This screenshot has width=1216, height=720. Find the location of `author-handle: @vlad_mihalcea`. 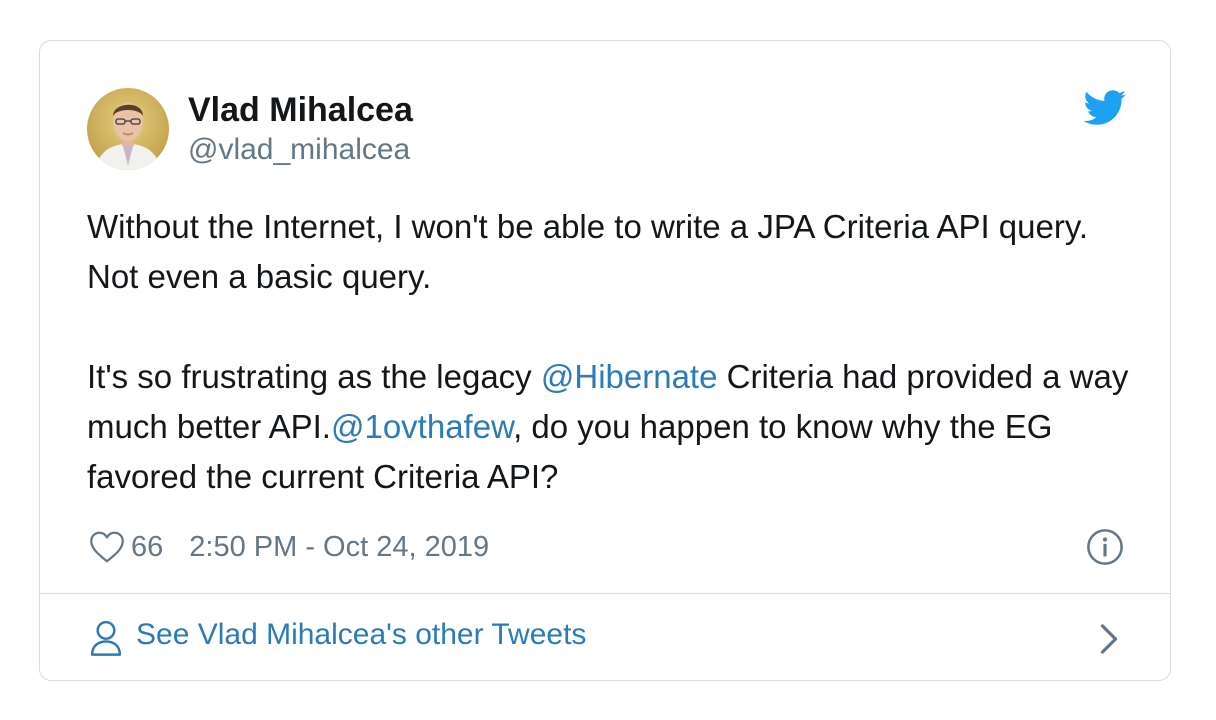

author-handle: @vlad_mihalcea is located at coordinates (299, 150).